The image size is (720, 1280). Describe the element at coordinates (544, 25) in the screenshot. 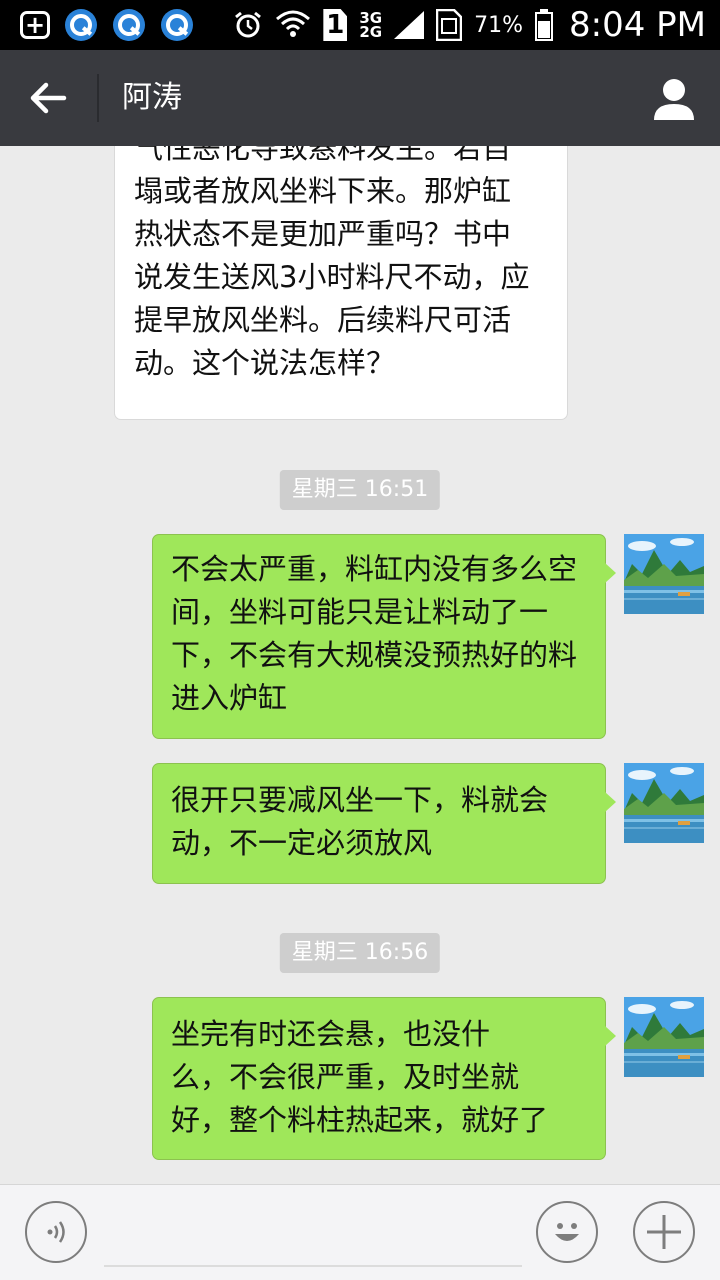

I see `battery-icon` at that location.